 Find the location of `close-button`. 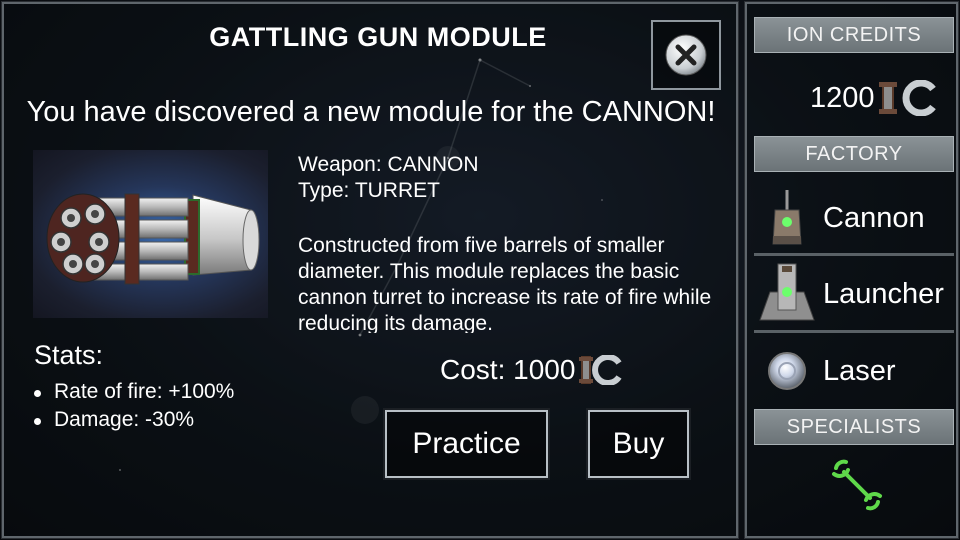

close-button is located at coordinates (686, 55).